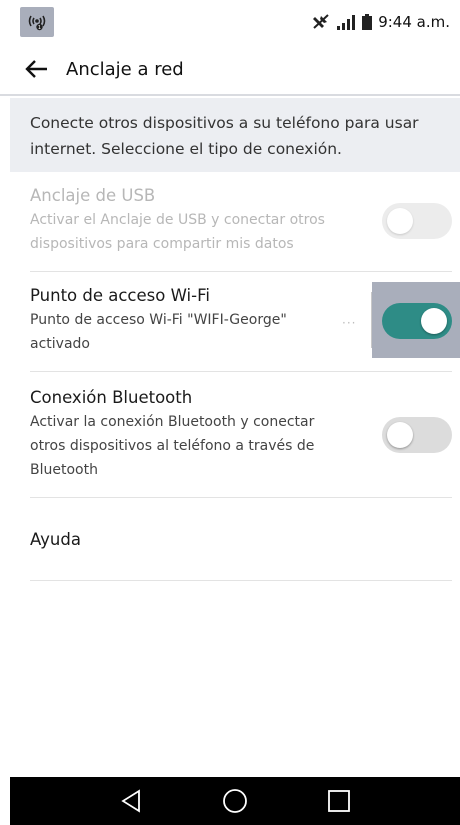  Describe the element at coordinates (39, 28) in the screenshot. I see `svg-text: 1` at that location.